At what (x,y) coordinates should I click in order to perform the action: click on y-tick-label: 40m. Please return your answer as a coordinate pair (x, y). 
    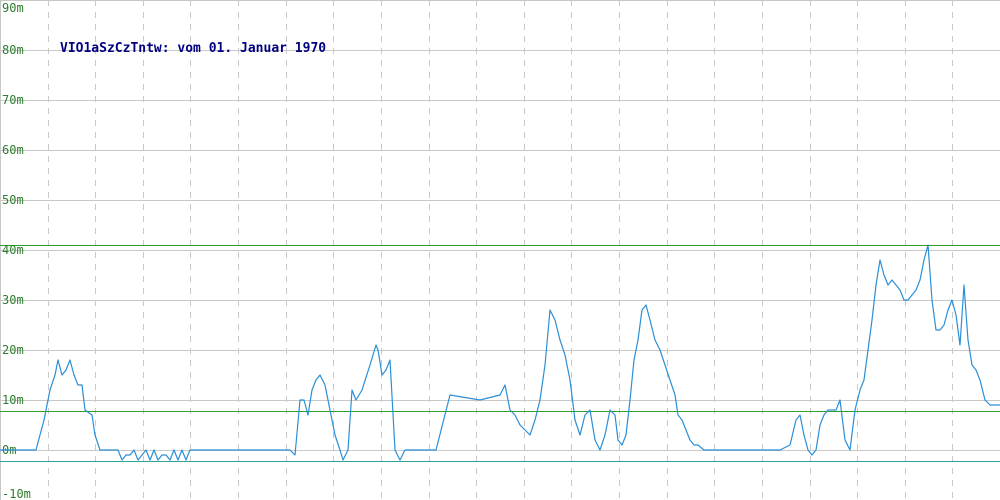
    Looking at the image, I should click on (13, 250).